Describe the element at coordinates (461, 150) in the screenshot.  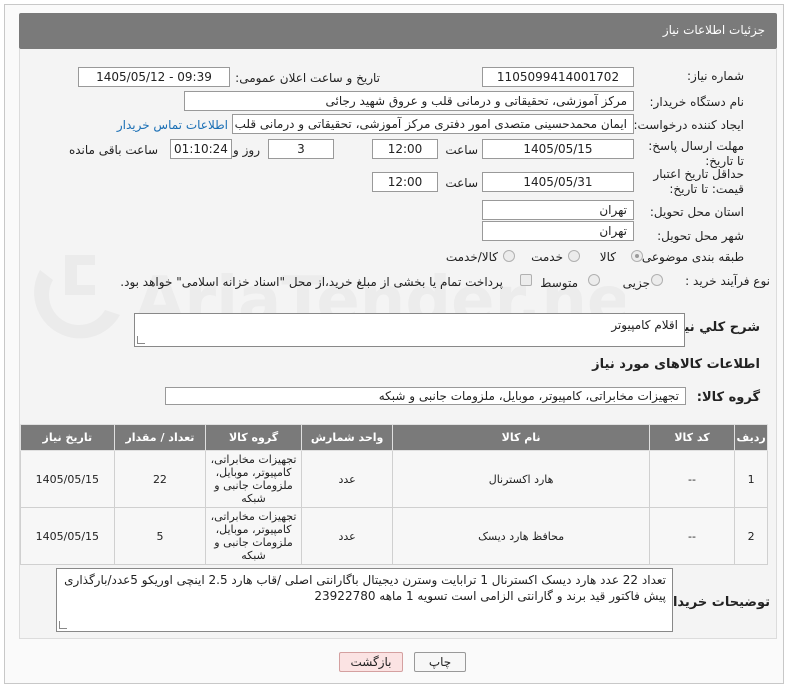
I see `deadline-time-label: ساعت` at that location.